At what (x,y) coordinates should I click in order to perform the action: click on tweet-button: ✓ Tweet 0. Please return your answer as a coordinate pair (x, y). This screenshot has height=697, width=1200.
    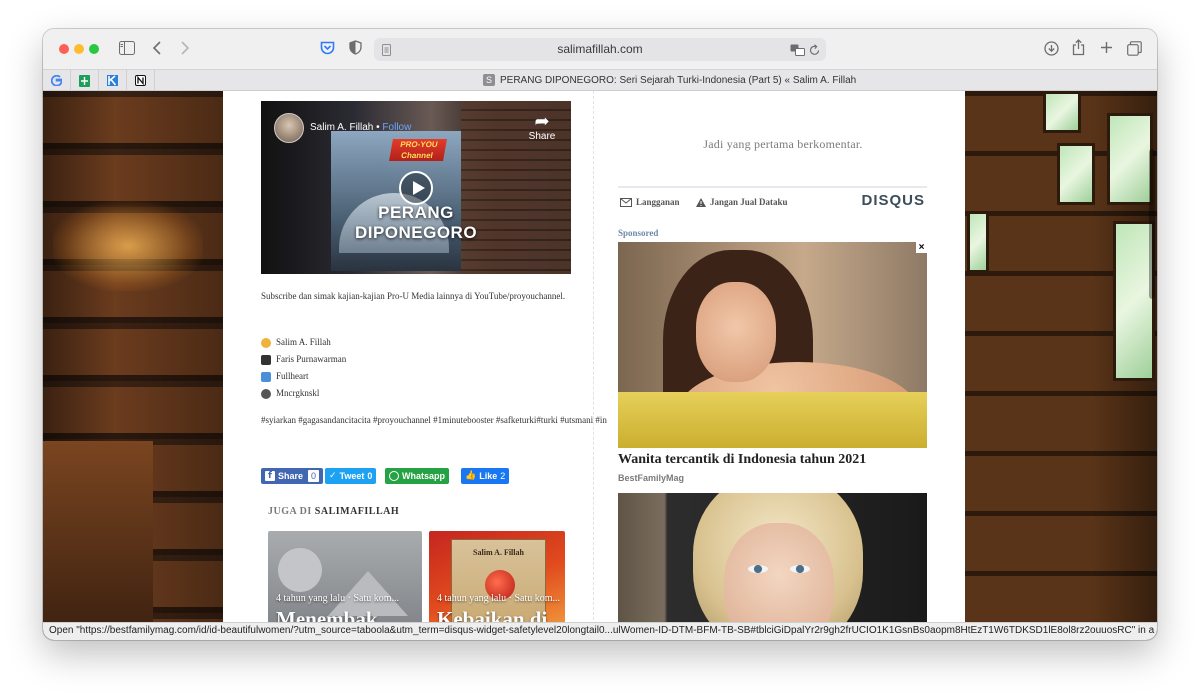
    Looking at the image, I should click on (351, 476).